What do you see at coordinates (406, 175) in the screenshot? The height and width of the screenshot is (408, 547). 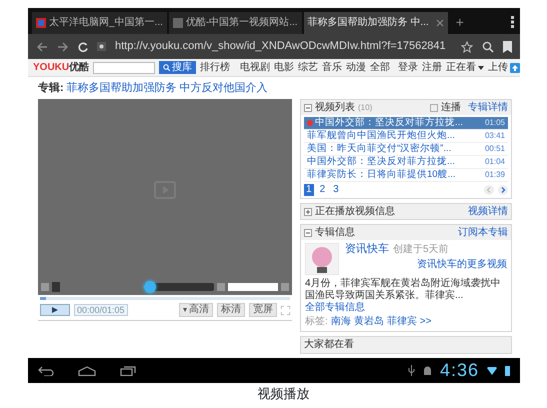 I see `video-list-item: 菲律宾防长：日将向菲提供10艘... 01:39` at bounding box center [406, 175].